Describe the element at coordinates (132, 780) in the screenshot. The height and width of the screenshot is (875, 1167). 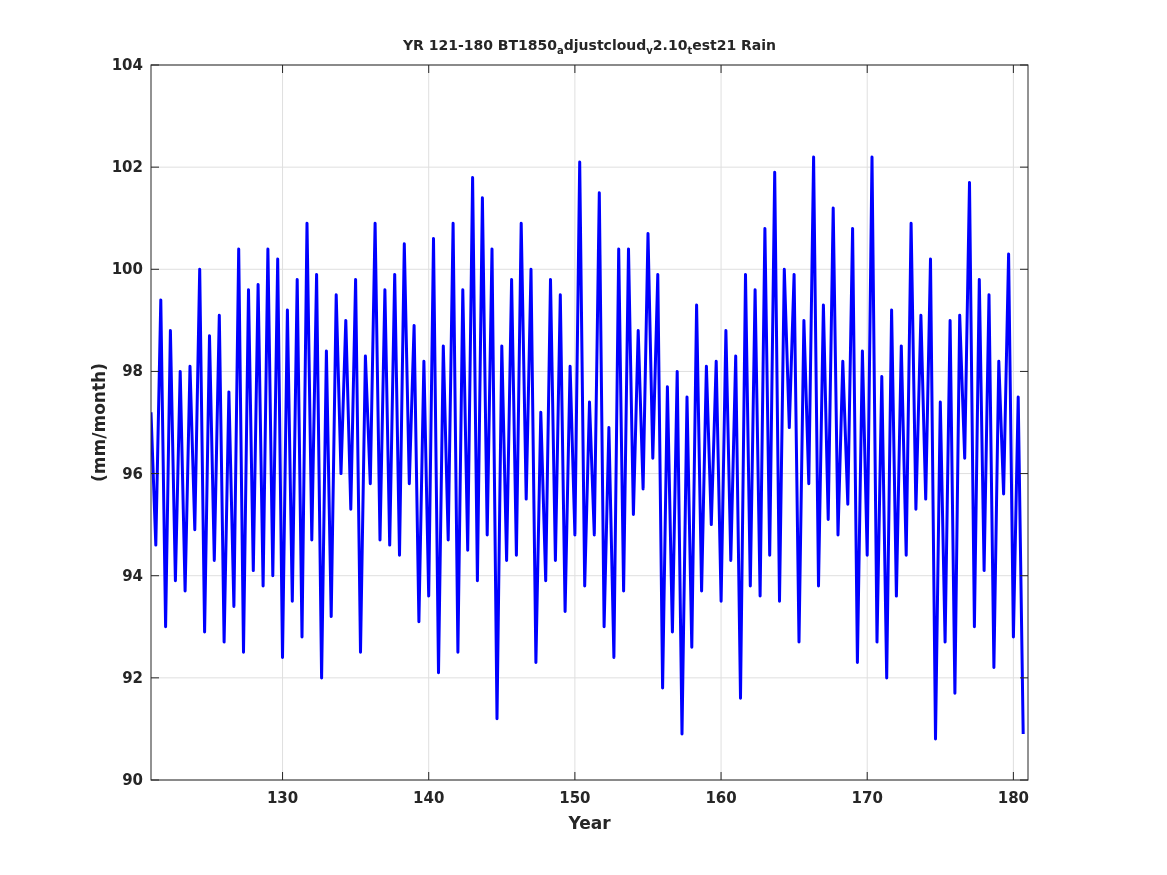
I see `y-tick-label: 90` at that location.